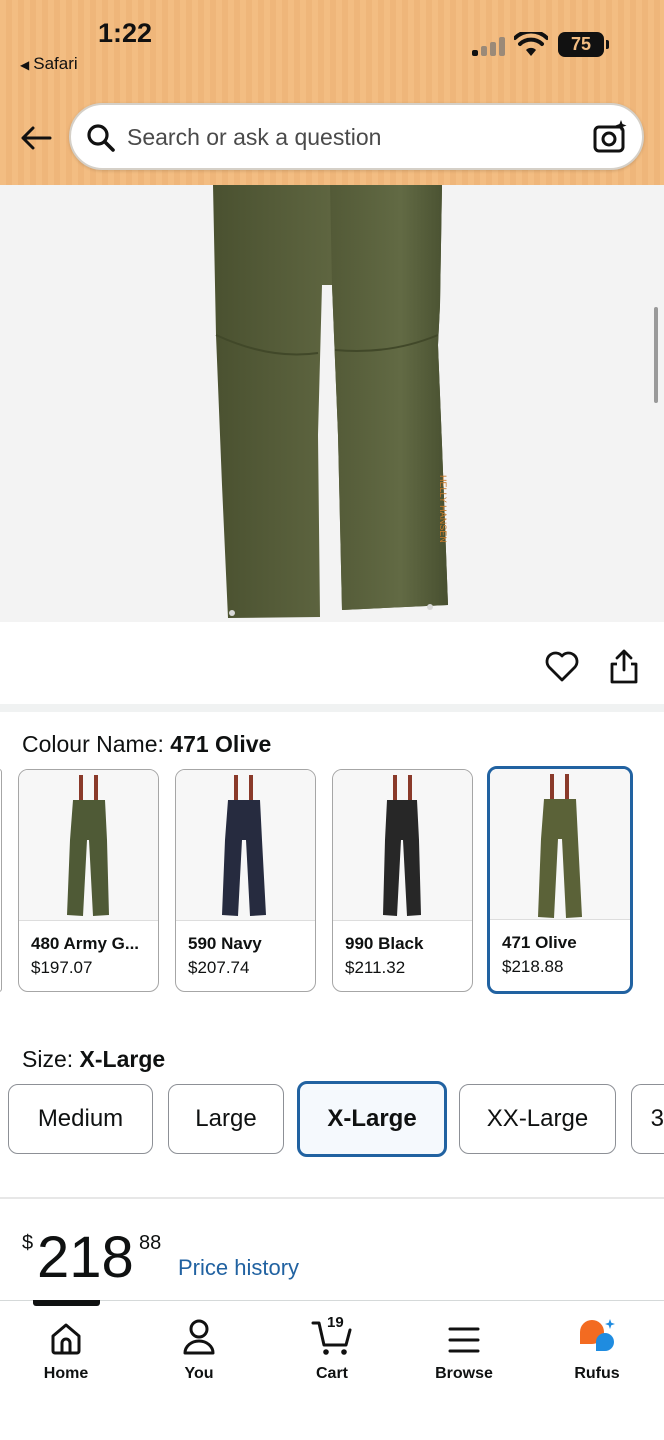 The image size is (664, 1440). Describe the element at coordinates (647, 1119) in the screenshot. I see `size-option-partial: 3` at that location.